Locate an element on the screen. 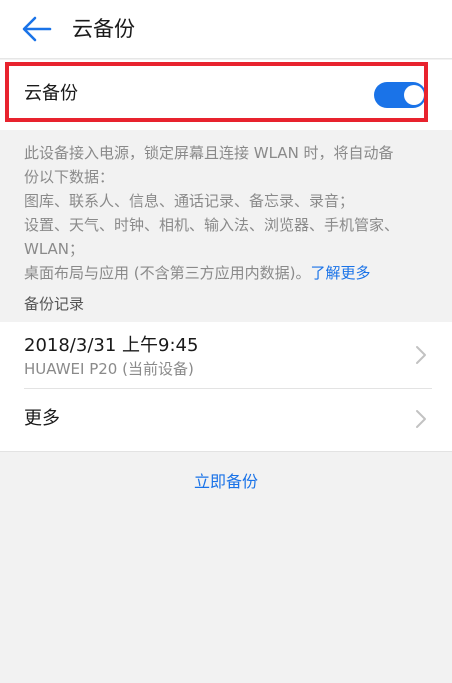 The width and height of the screenshot is (452, 683). description-line: 份以下数据： is located at coordinates (69, 177).